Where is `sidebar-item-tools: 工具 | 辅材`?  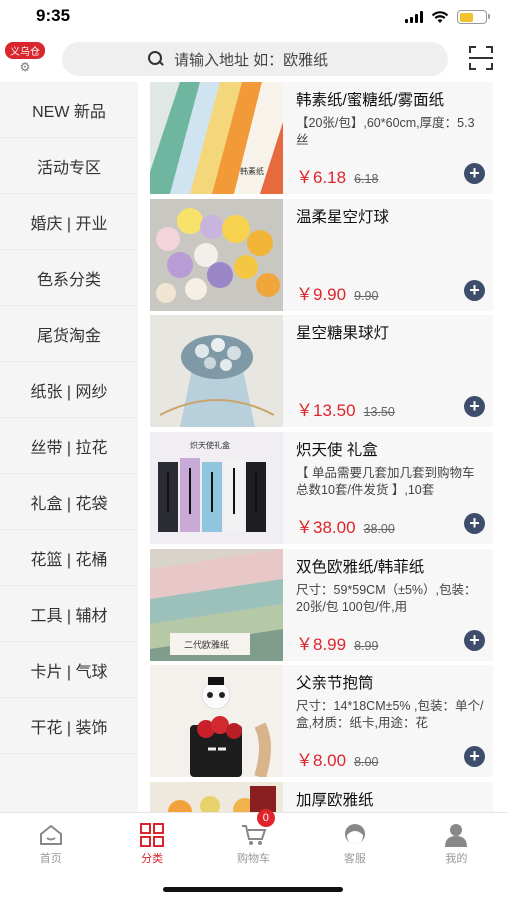 sidebar-item-tools: 工具 | 辅材 is located at coordinates (69, 614).